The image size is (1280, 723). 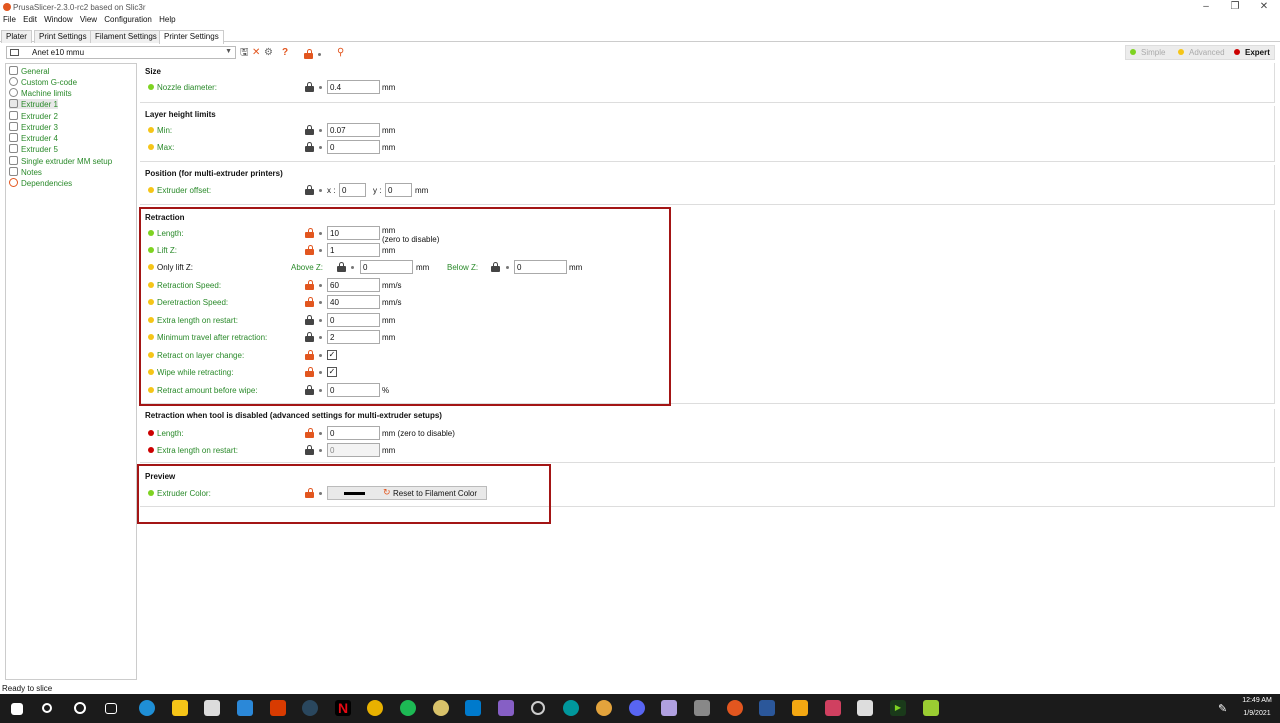 I want to click on restore-icon: ❐, so click(x=1235, y=6).